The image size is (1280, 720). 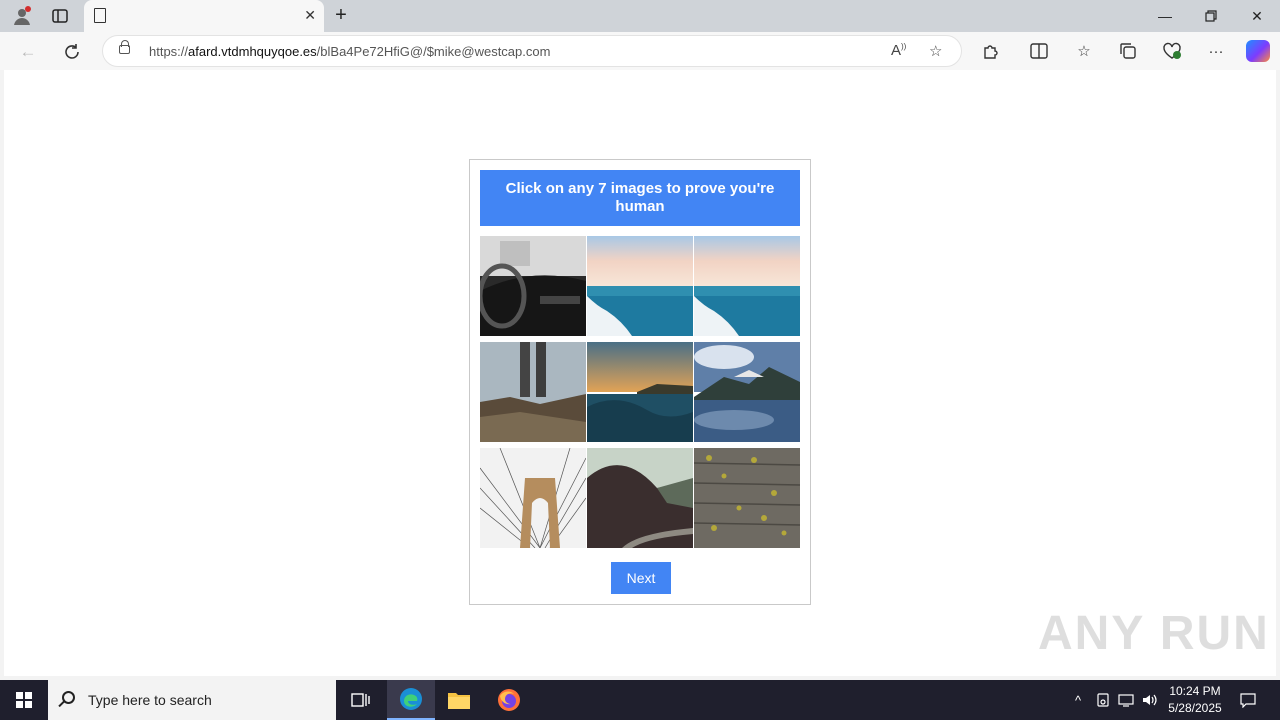 I want to click on active-tab: ✕, so click(x=204, y=16).